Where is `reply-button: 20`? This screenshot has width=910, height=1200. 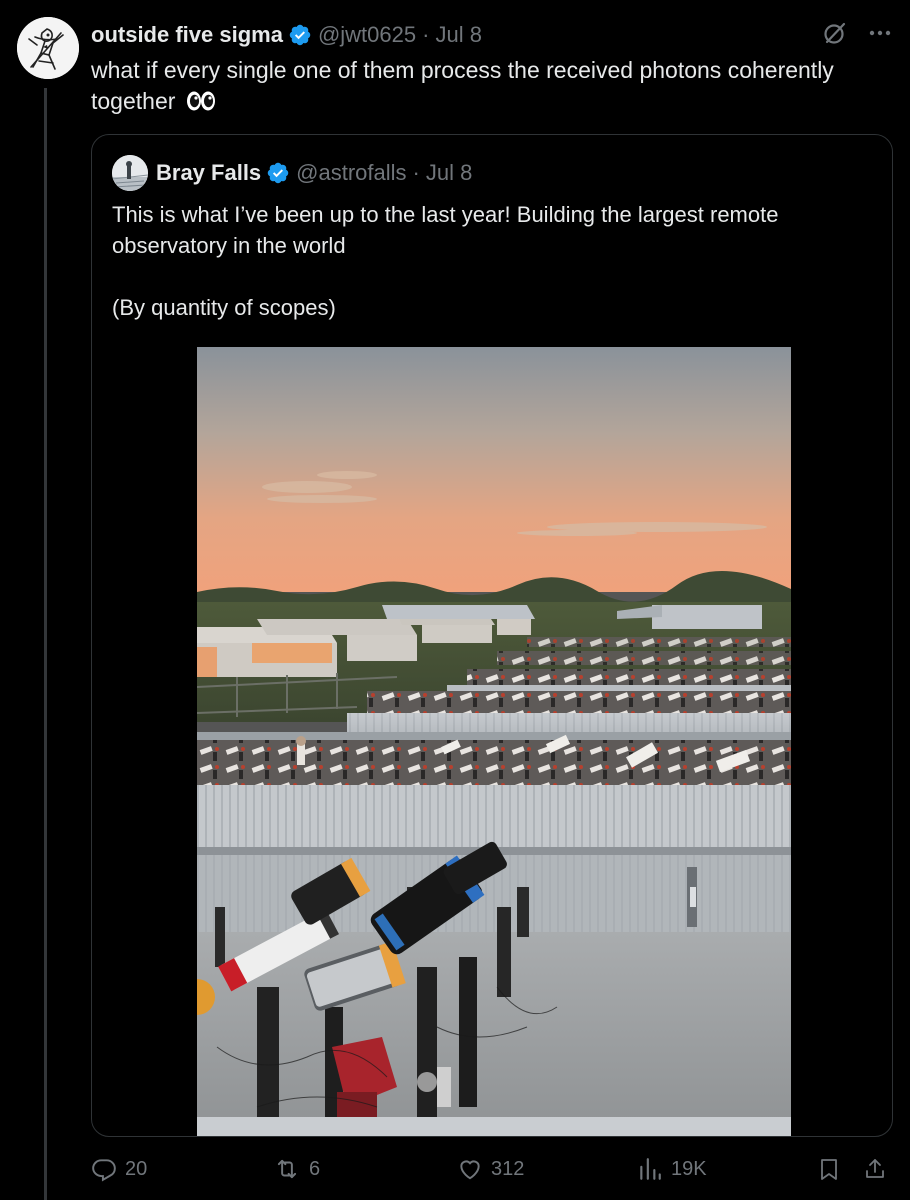
reply-button: 20 is located at coordinates (119, 1169).